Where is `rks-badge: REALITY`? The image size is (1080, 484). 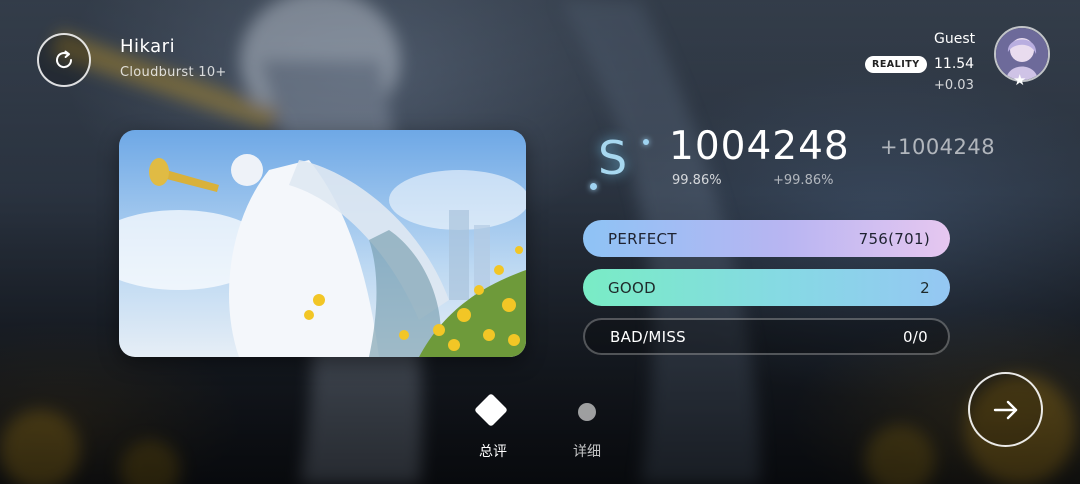 rks-badge: REALITY is located at coordinates (896, 64).